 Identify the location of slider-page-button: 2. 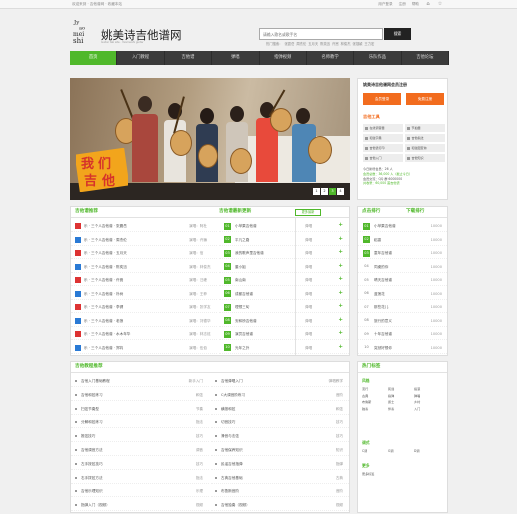
(324, 191).